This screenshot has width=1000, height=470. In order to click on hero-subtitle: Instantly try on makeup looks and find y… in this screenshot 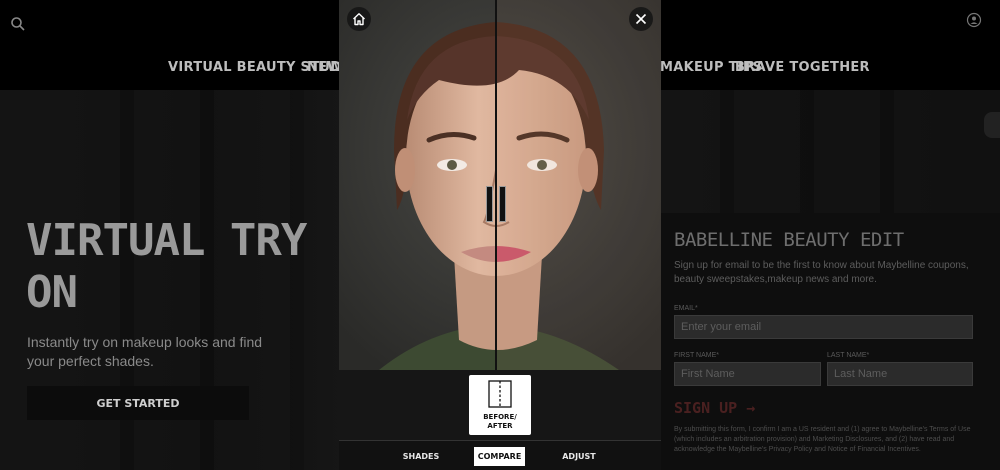, I will do `click(145, 351)`.